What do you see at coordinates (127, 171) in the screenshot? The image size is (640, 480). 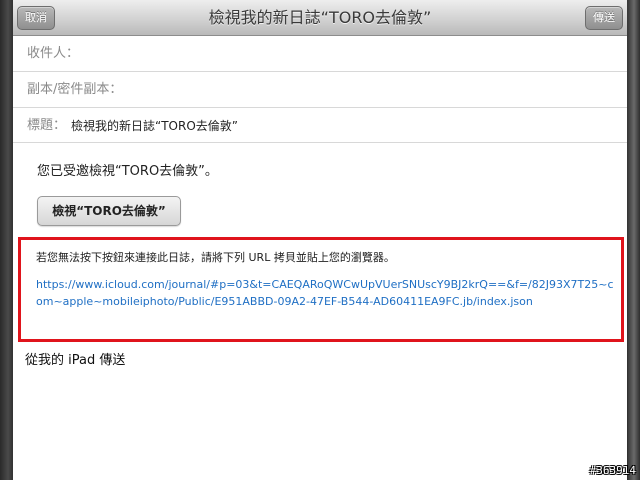 I see `invite-text: 您已受邀檢視“TORO去倫敦”。` at bounding box center [127, 171].